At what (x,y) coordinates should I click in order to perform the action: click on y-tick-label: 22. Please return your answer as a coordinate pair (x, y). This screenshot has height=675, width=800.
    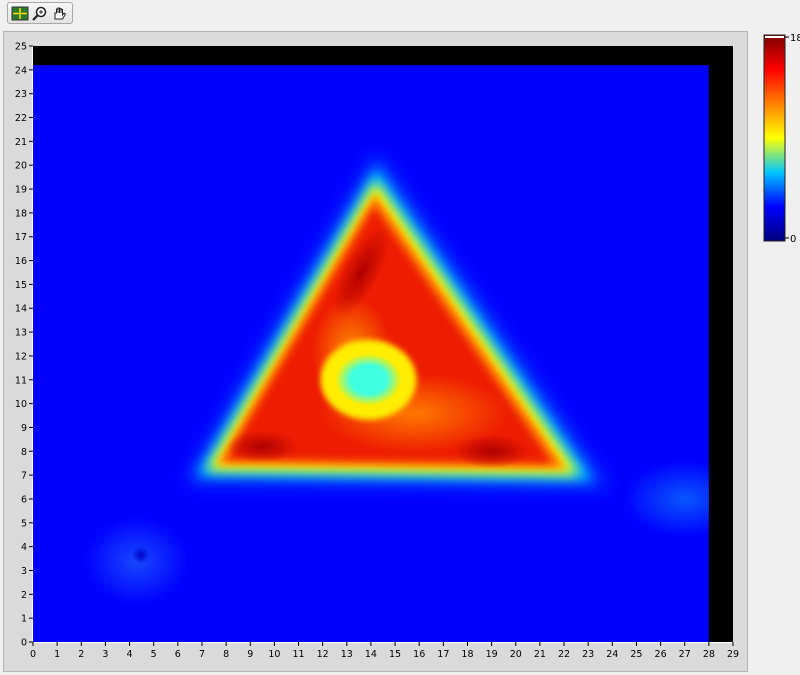
    Looking at the image, I should click on (21, 118).